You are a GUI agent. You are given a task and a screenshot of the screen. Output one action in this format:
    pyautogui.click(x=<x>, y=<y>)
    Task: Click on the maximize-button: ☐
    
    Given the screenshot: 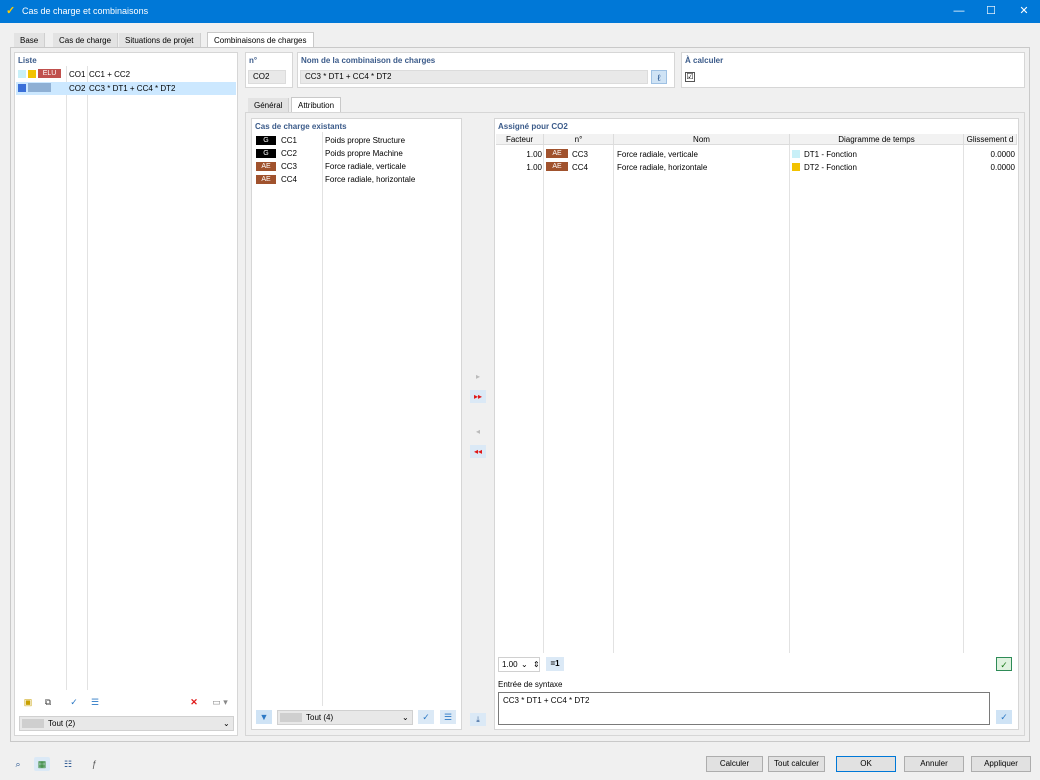 What is the action you would take?
    pyautogui.click(x=991, y=11)
    